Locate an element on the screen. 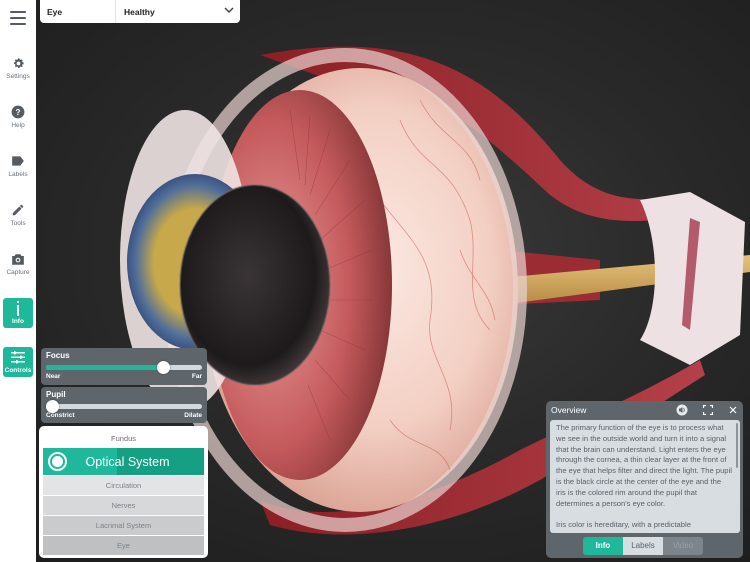  model-selector: Eye is located at coordinates (78, 11).